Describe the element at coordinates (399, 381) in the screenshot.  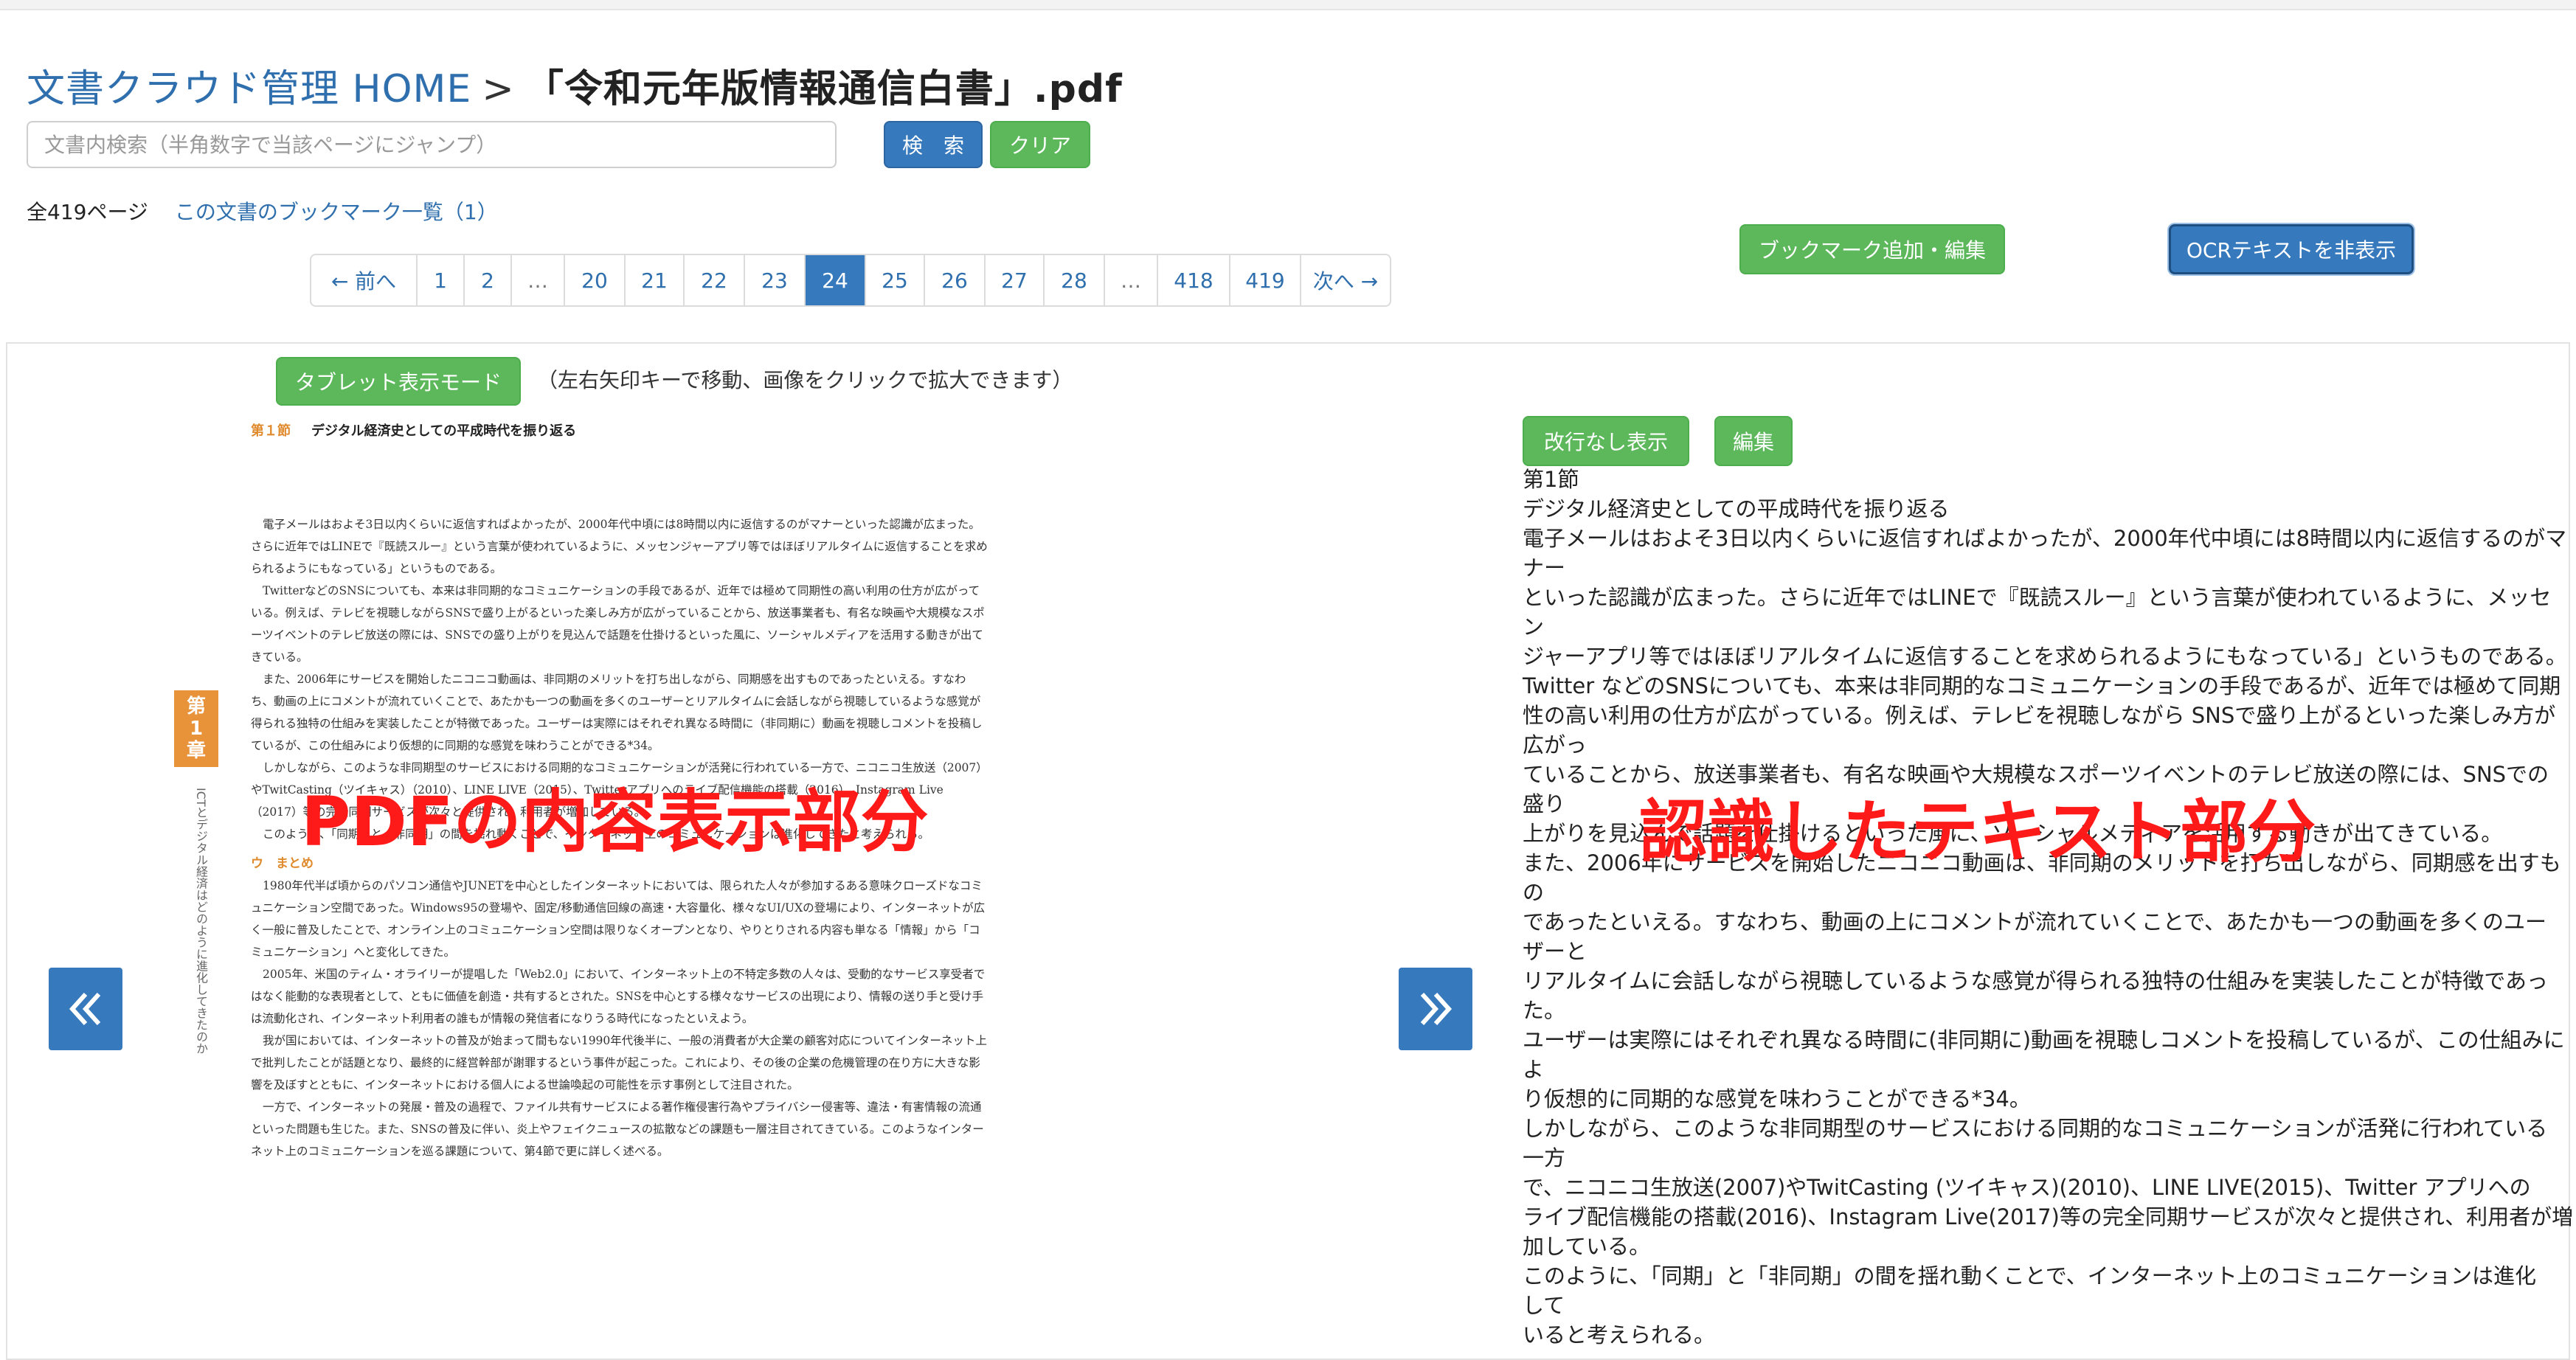
I see `tablet-mode-button: タブレット表示モード` at that location.